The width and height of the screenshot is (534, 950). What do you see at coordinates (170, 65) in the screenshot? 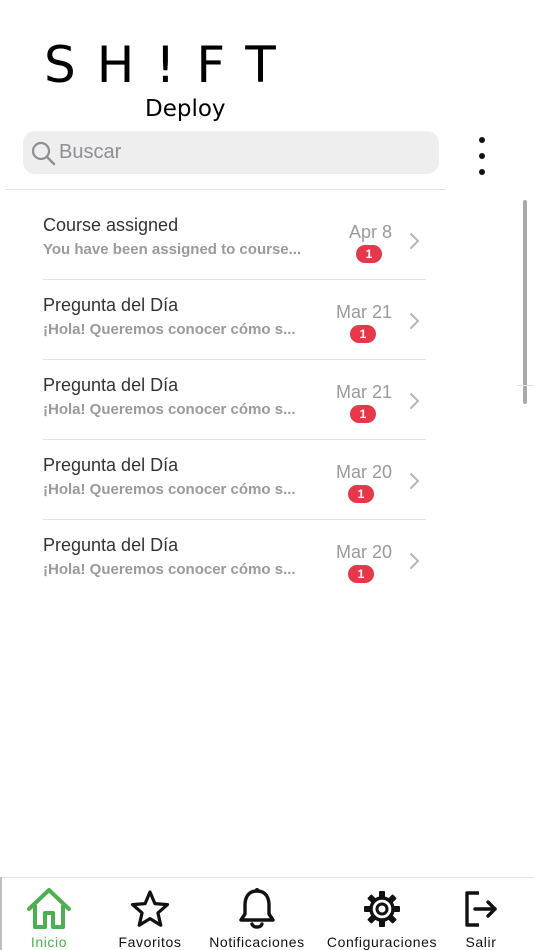
I see `logo-wordmark: SH!FT` at bounding box center [170, 65].